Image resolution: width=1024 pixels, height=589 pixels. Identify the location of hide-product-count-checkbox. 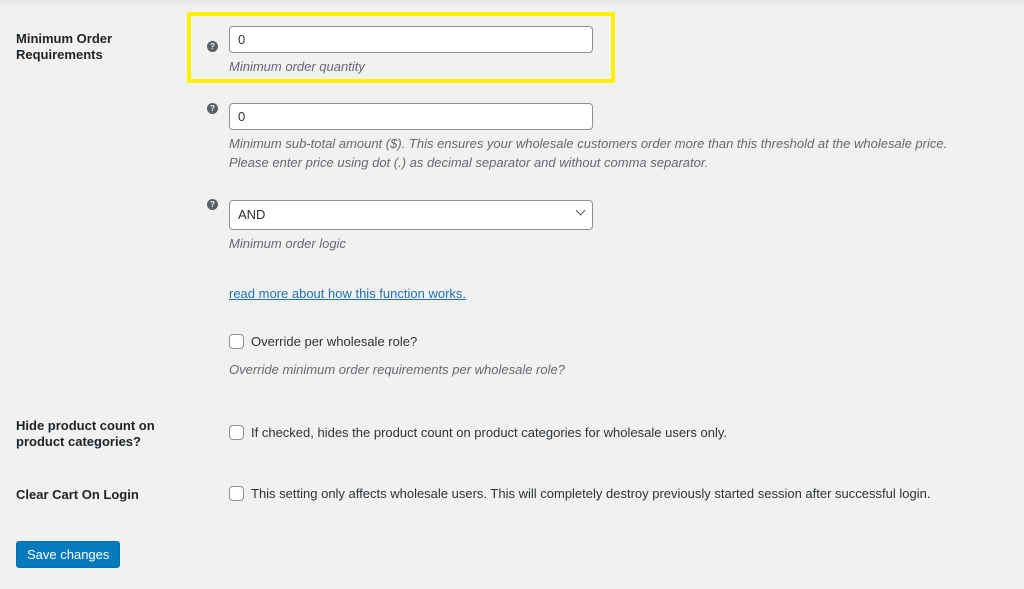
(236, 432).